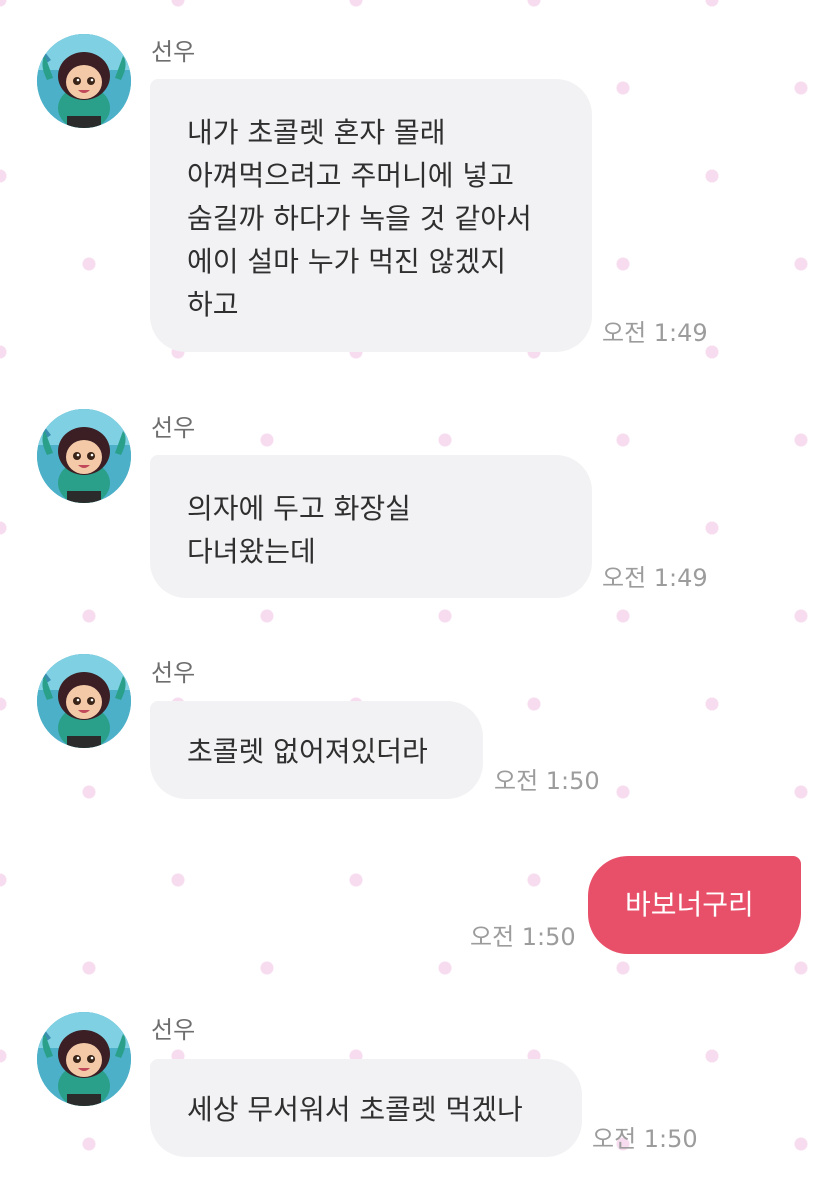 The width and height of the screenshot is (839, 1200). What do you see at coordinates (371, 526) in the screenshot?
I see `message-bubble: 의자에 두고 화장실 다녀왔는데` at bounding box center [371, 526].